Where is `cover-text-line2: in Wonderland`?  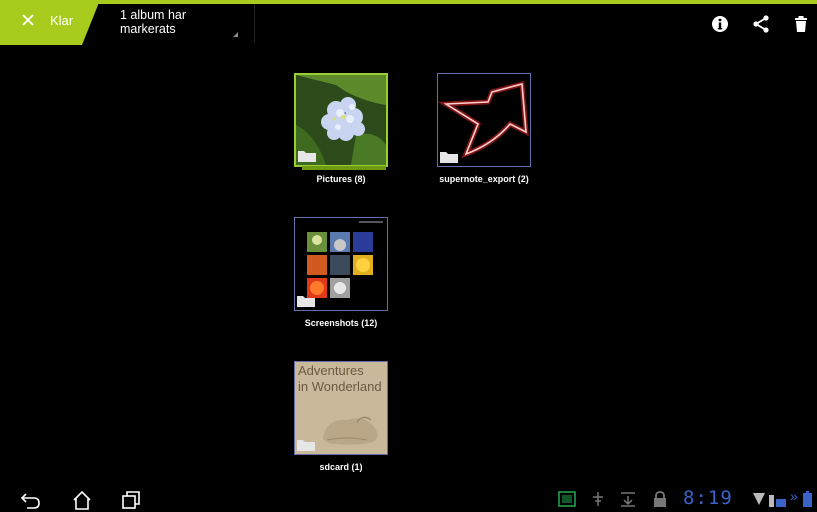
cover-text-line2: in Wonderland is located at coordinates (340, 386).